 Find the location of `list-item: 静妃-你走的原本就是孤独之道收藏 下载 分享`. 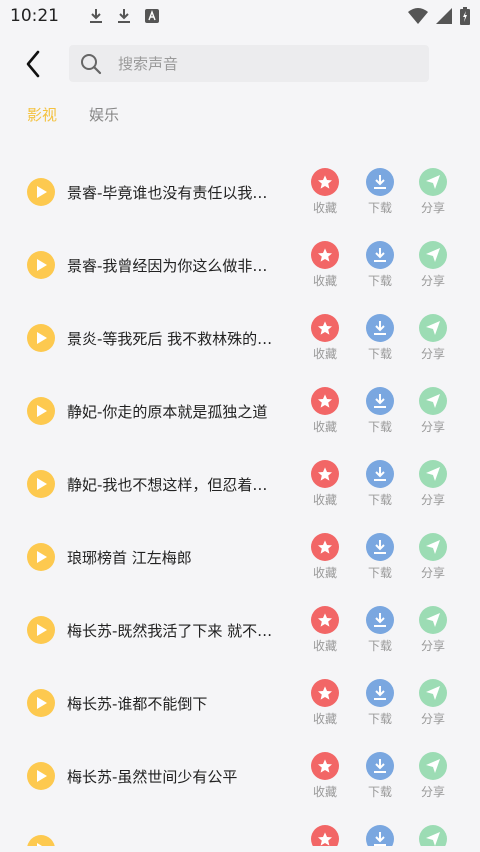

list-item: 静妃-你走的原本就是孤独之道收藏 下载 分享 is located at coordinates (240, 411).